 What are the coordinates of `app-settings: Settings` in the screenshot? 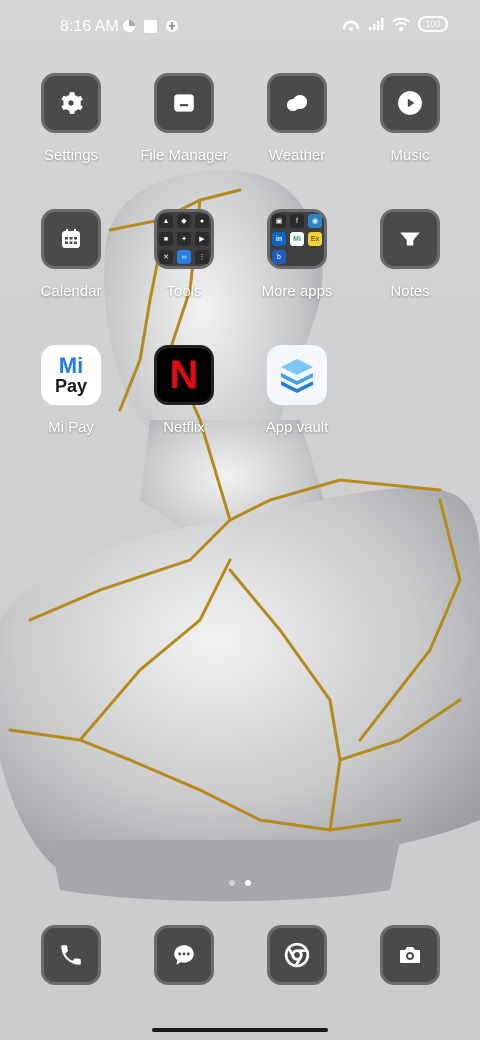 It's located at (71, 118).